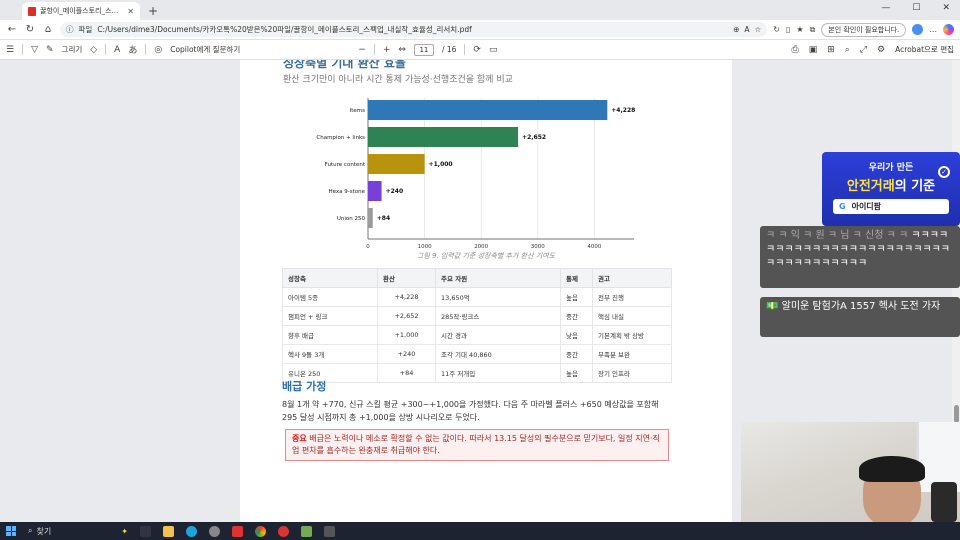 Image resolution: width=960 pixels, height=540 pixels. What do you see at coordinates (576, 297) in the screenshot?
I see `cell: 높음` at bounding box center [576, 297].